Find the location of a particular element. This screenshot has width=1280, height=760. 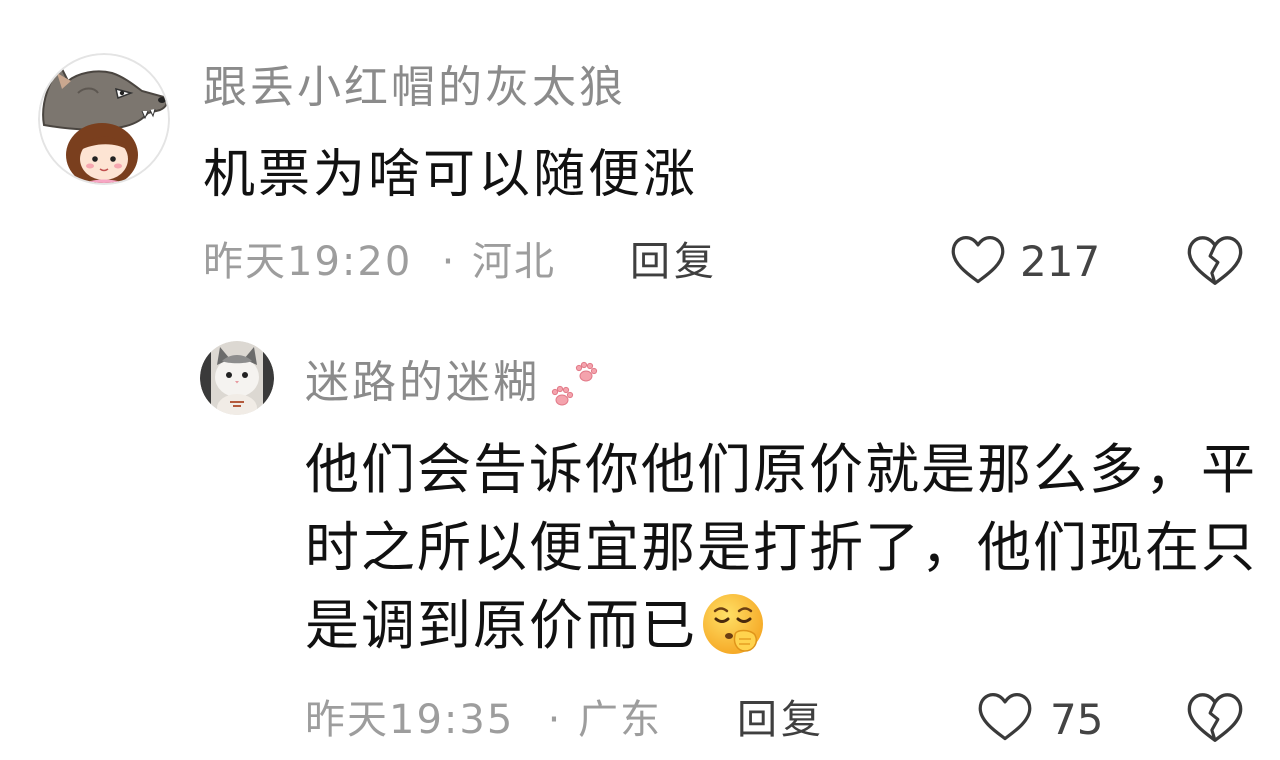

paw-prints-icon is located at coordinates (576, 383).